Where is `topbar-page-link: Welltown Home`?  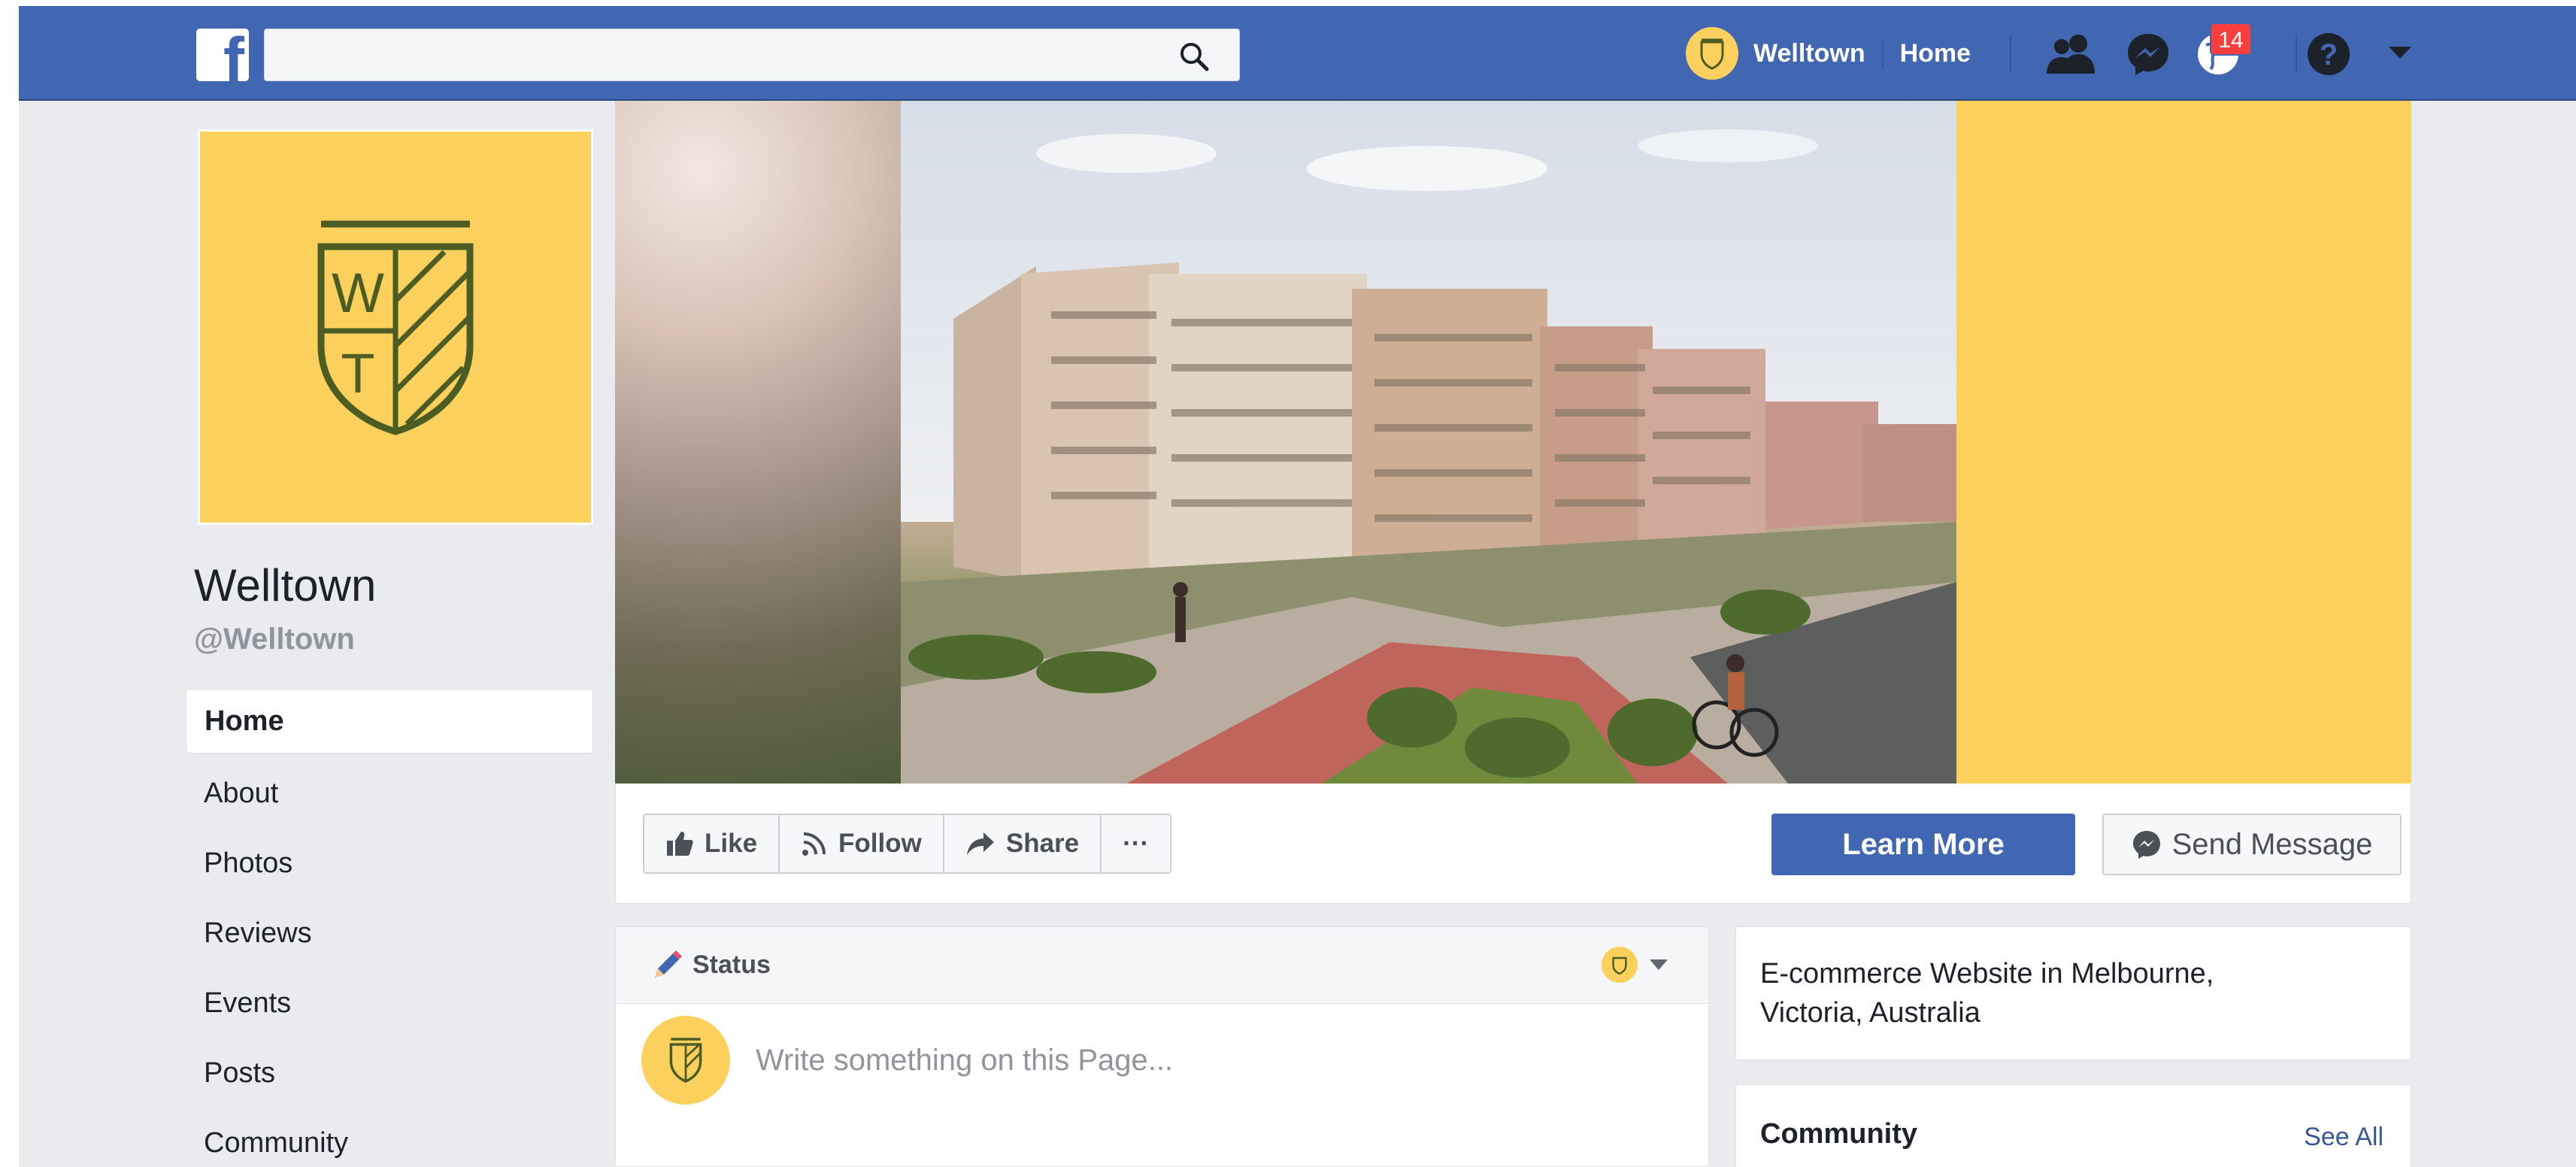
topbar-page-link: Welltown Home is located at coordinates (1828, 53).